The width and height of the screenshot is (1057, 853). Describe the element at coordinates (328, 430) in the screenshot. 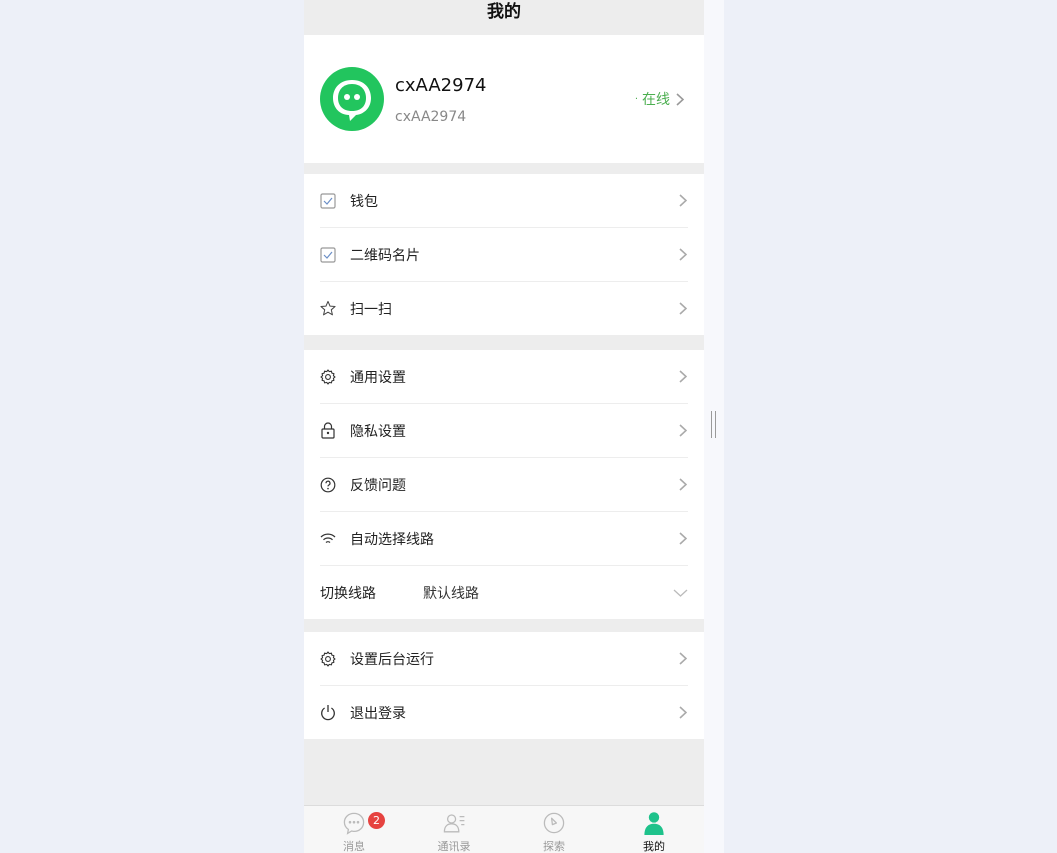

I see `lock-icon` at that location.